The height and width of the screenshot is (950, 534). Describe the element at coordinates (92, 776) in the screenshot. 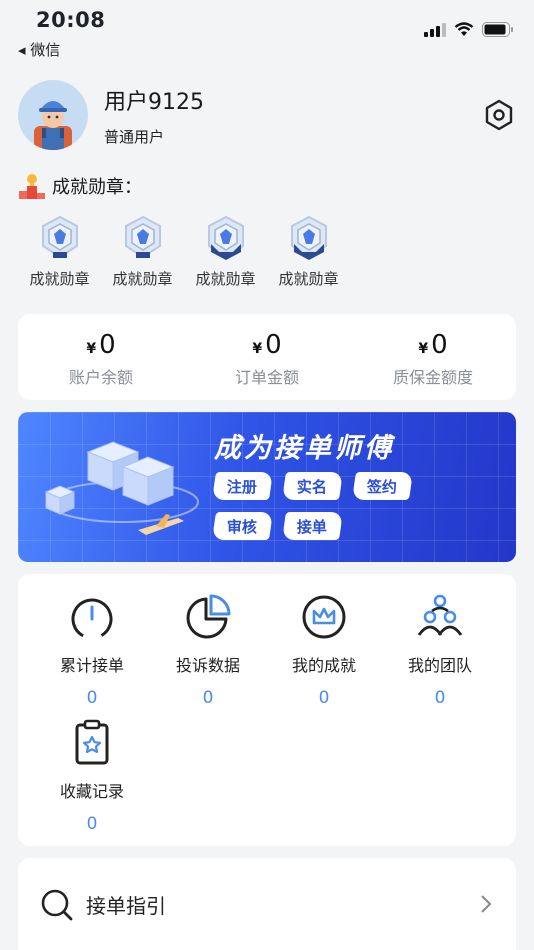

I see `menu-item-favorites: 收藏记录 0` at that location.